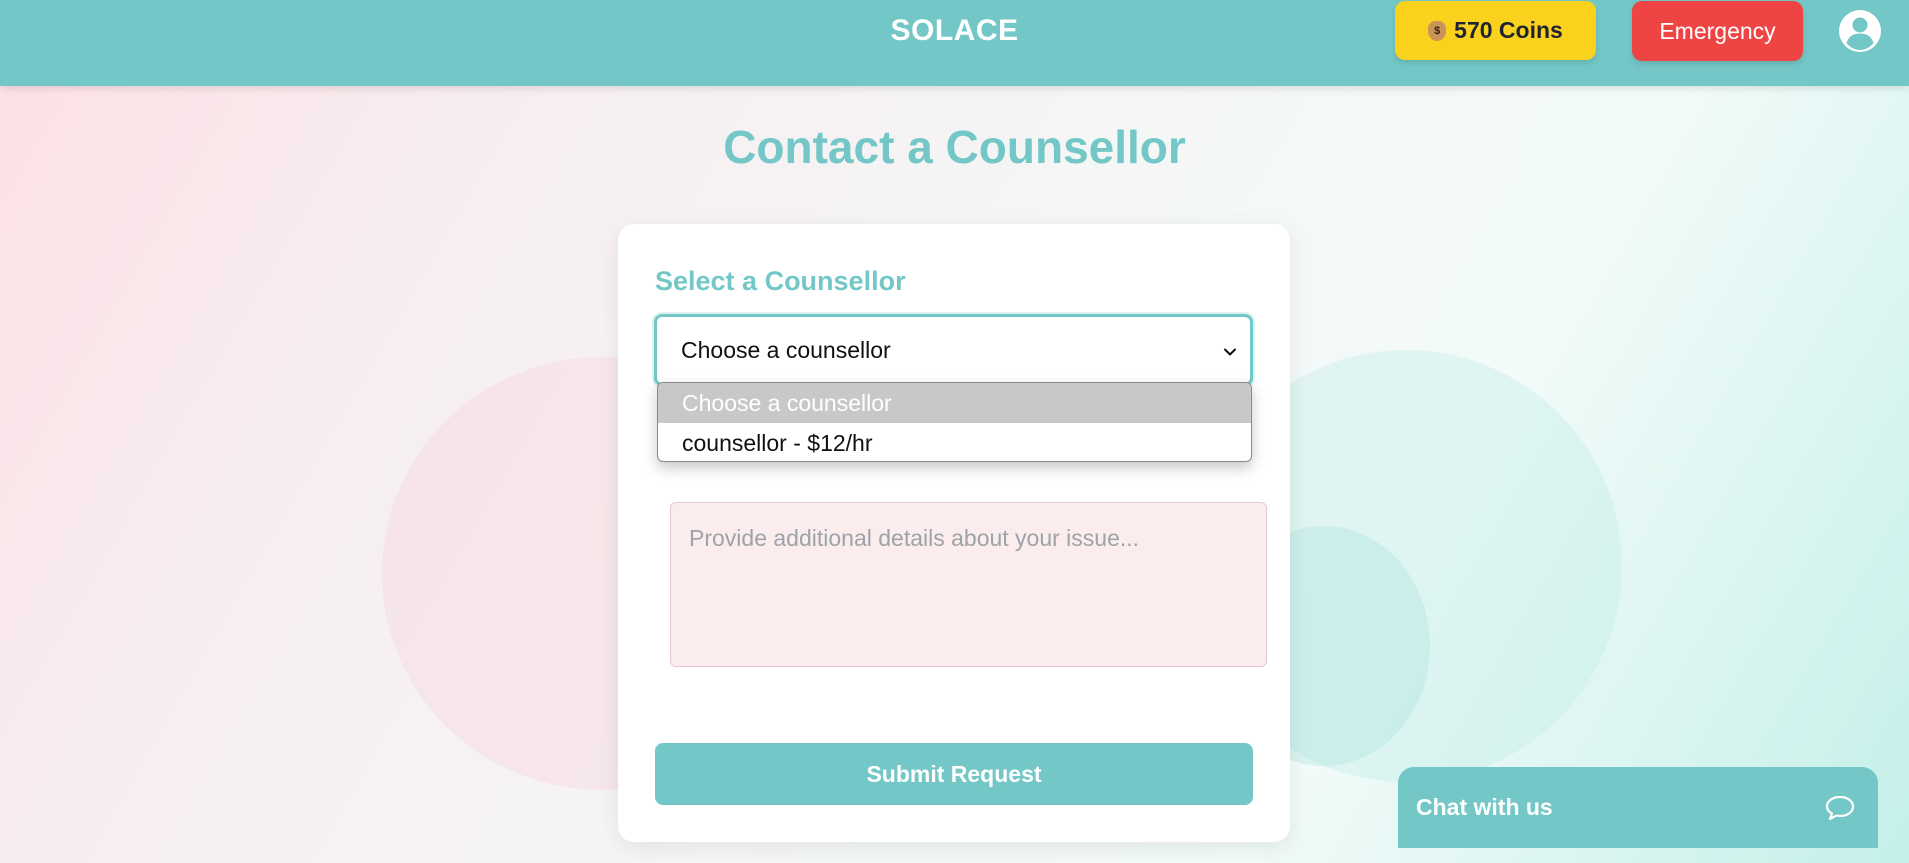  Describe the element at coordinates (1484, 807) in the screenshot. I see `chat-widget-label: Chat with us` at that location.